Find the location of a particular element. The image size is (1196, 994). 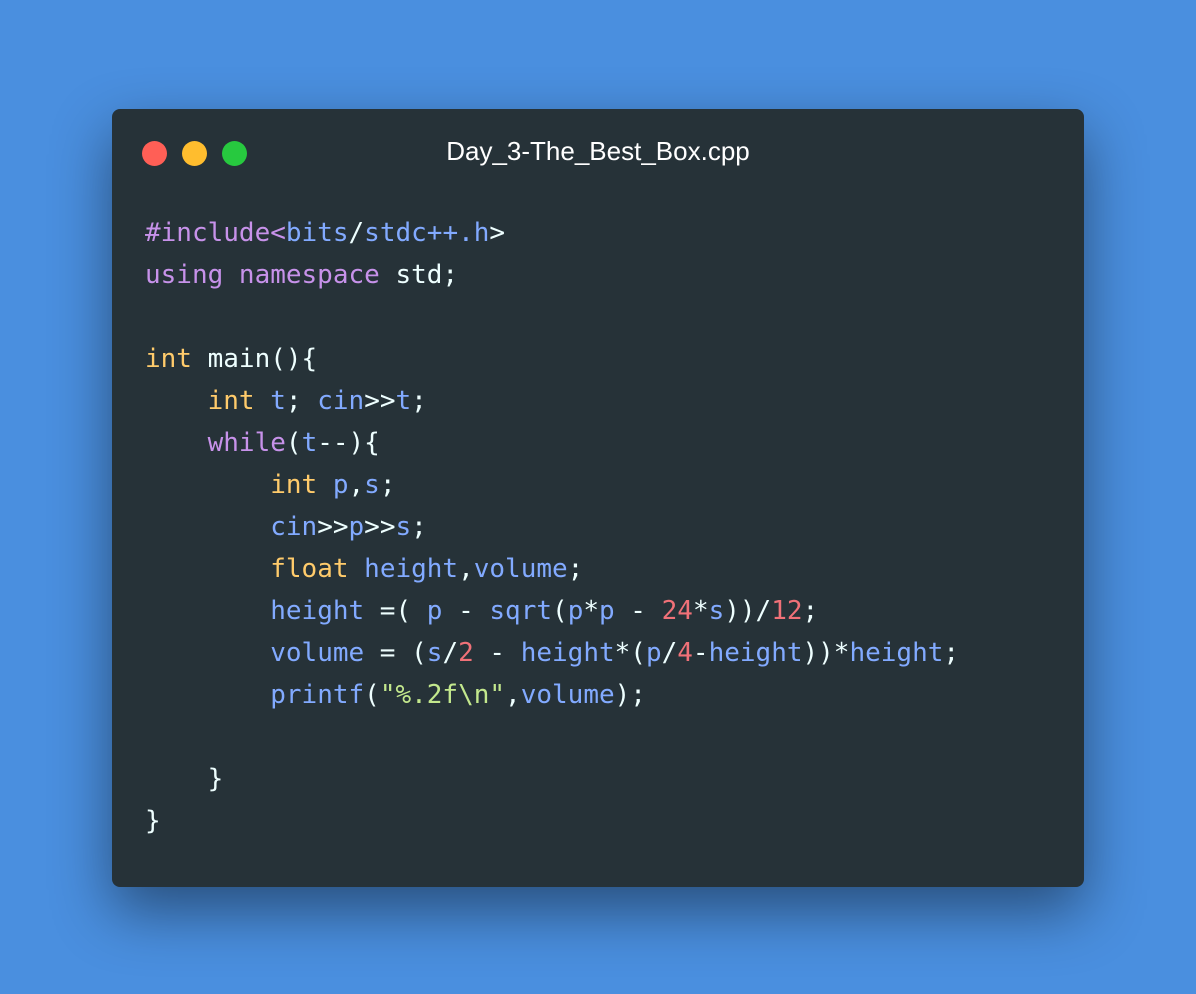

code-token: sqrt is located at coordinates (521, 611).